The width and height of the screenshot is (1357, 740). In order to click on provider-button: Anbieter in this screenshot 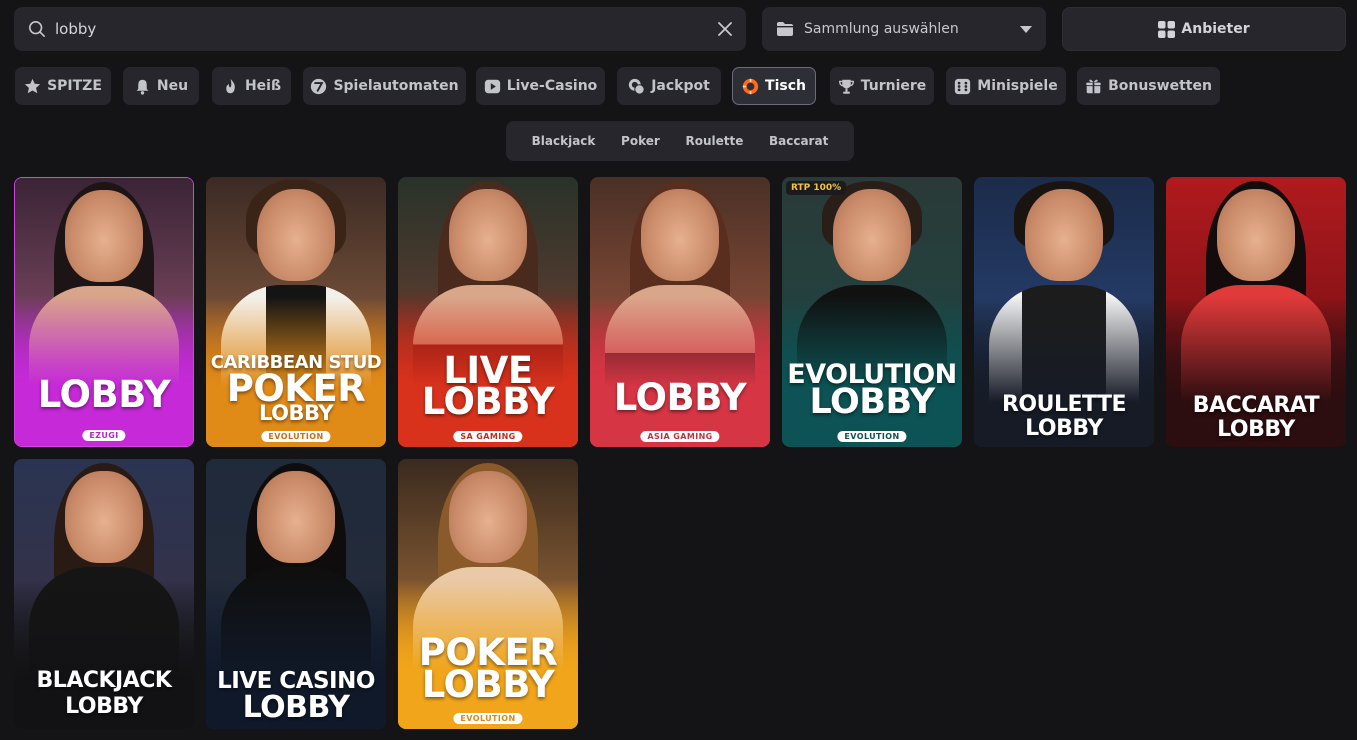, I will do `click(1204, 29)`.